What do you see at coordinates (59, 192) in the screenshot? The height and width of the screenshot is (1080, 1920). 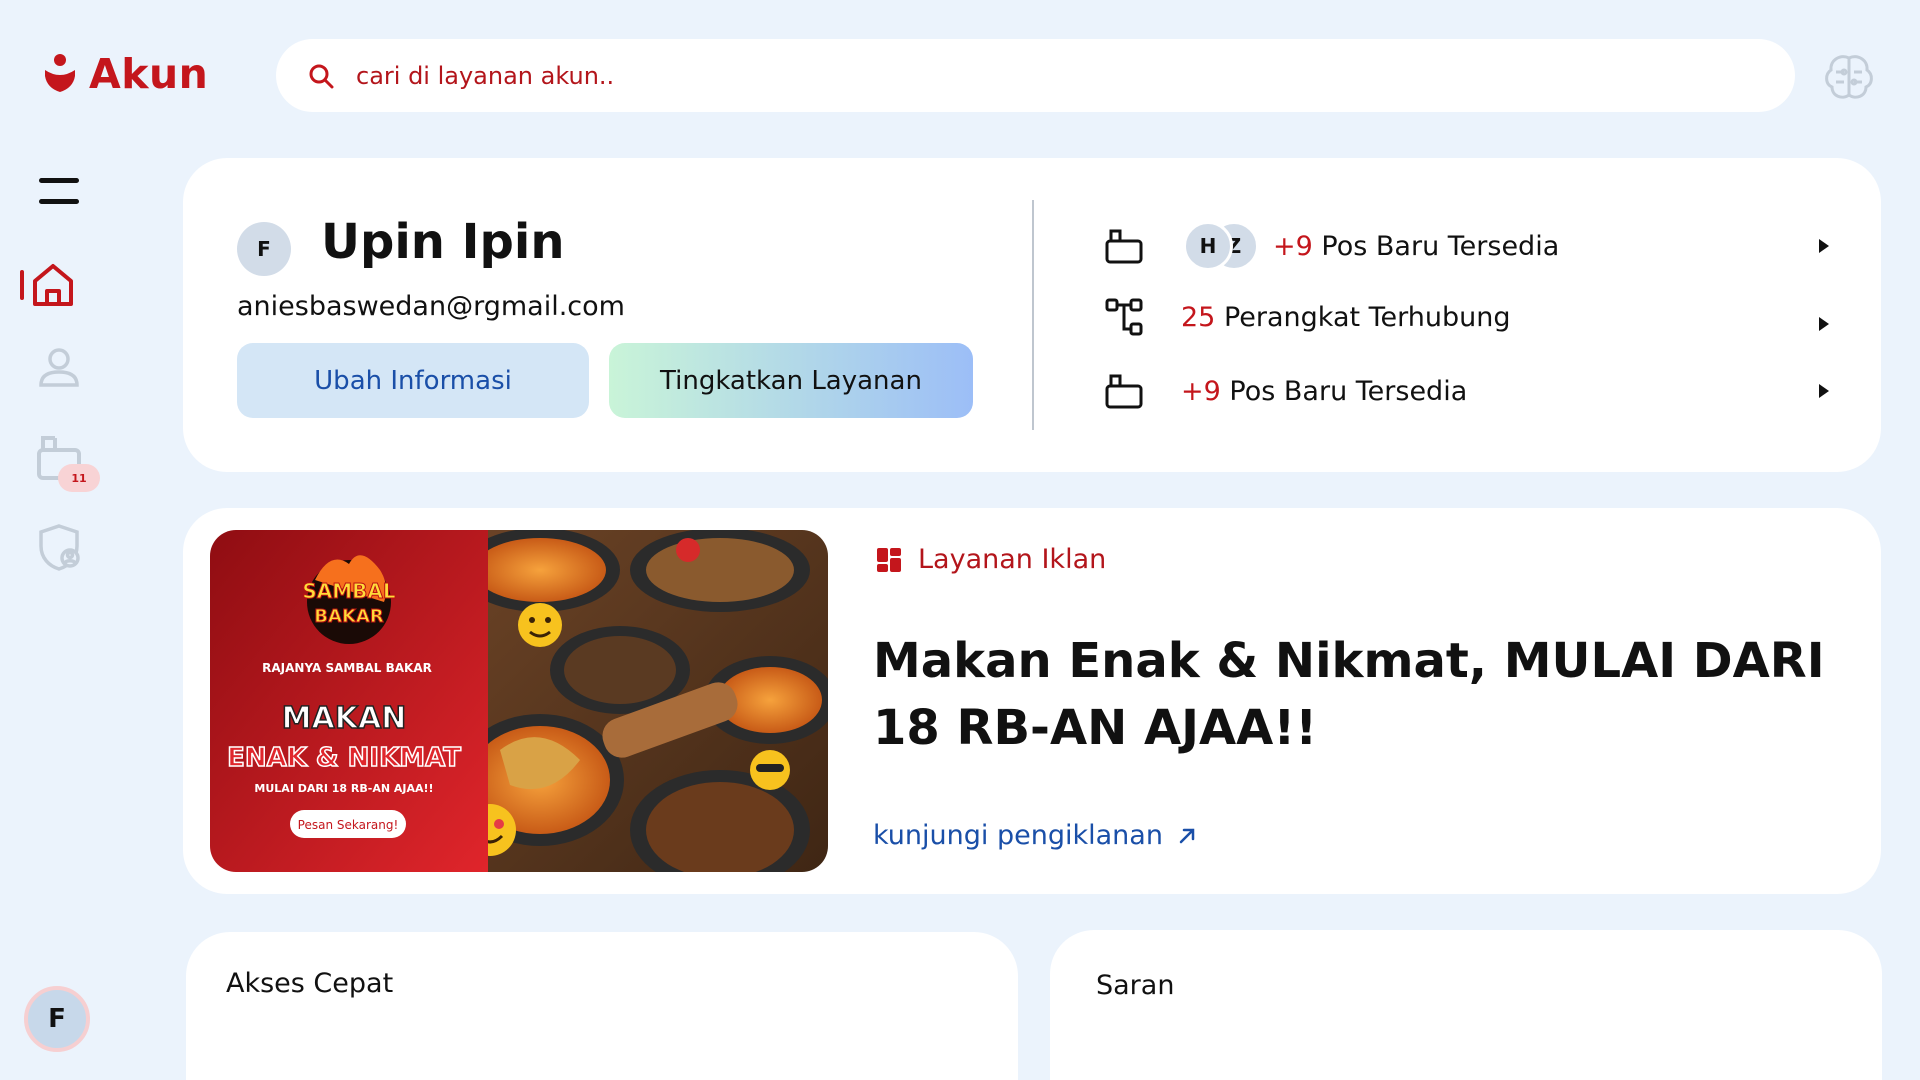 I see `menu-icon` at bounding box center [59, 192].